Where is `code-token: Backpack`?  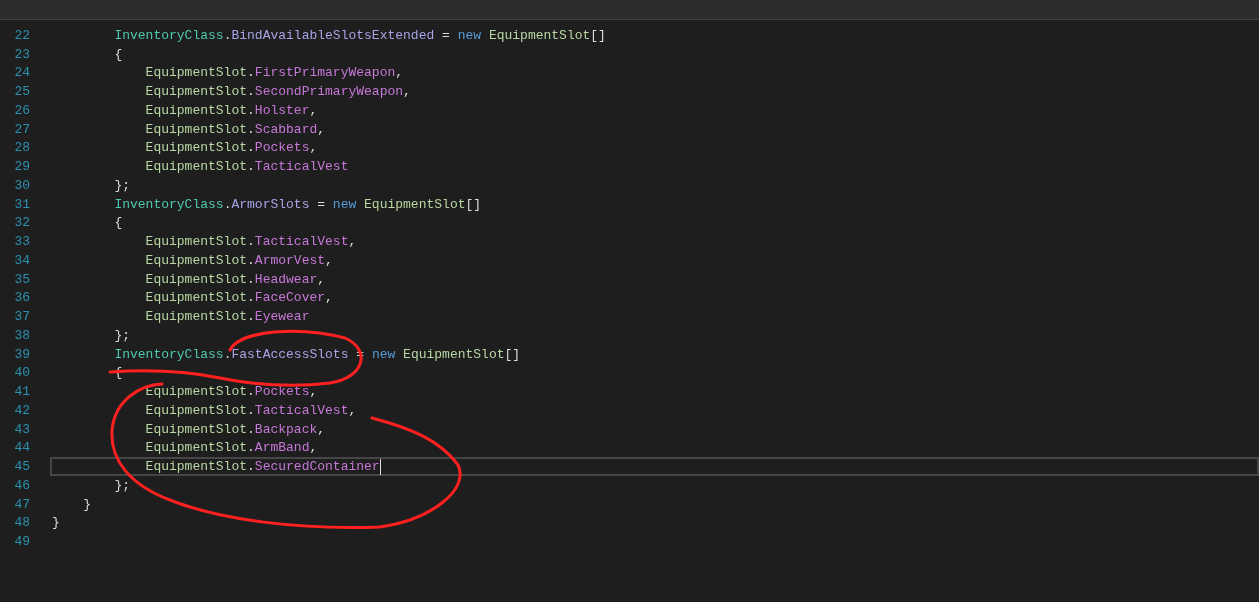 code-token: Backpack is located at coordinates (286, 429).